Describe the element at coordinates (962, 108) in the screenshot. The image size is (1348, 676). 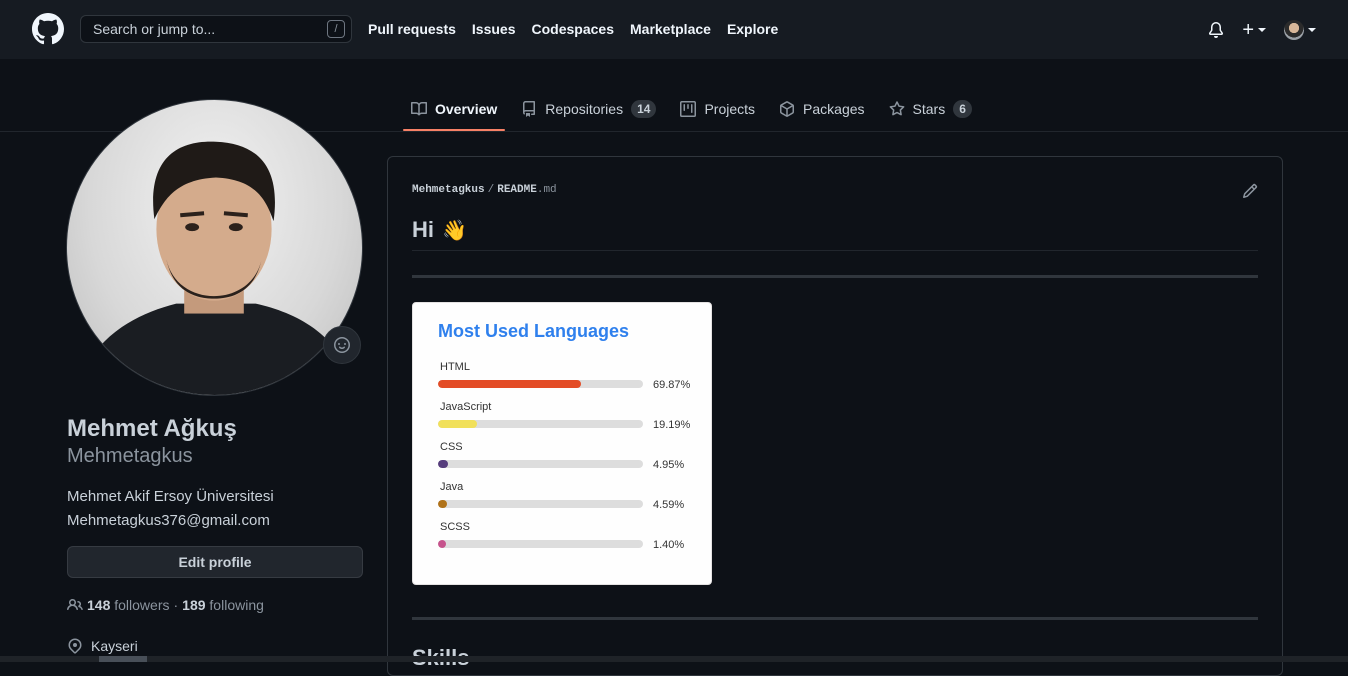
I see `stars-count-badge: 6` at that location.